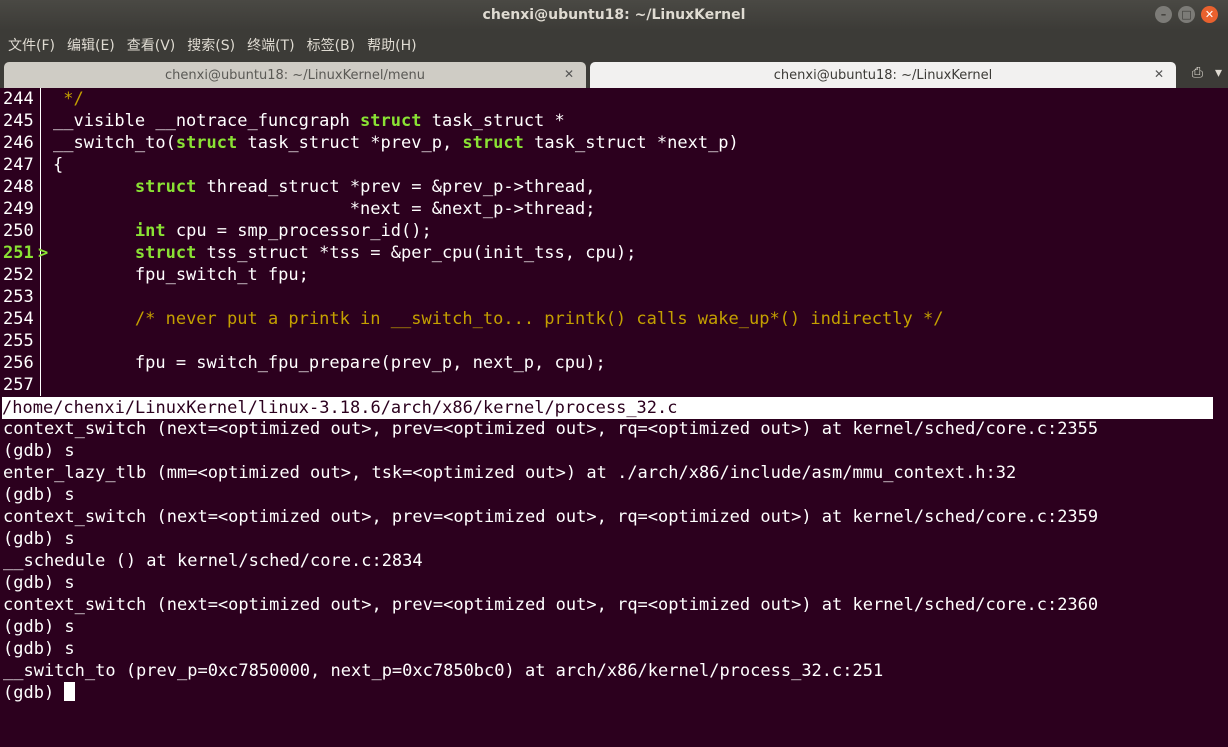 The height and width of the screenshot is (747, 1228). I want to click on tab-linuxkernel: chenxi@ubuntu18: ~/LinuxKernel ✕, so click(883, 75).